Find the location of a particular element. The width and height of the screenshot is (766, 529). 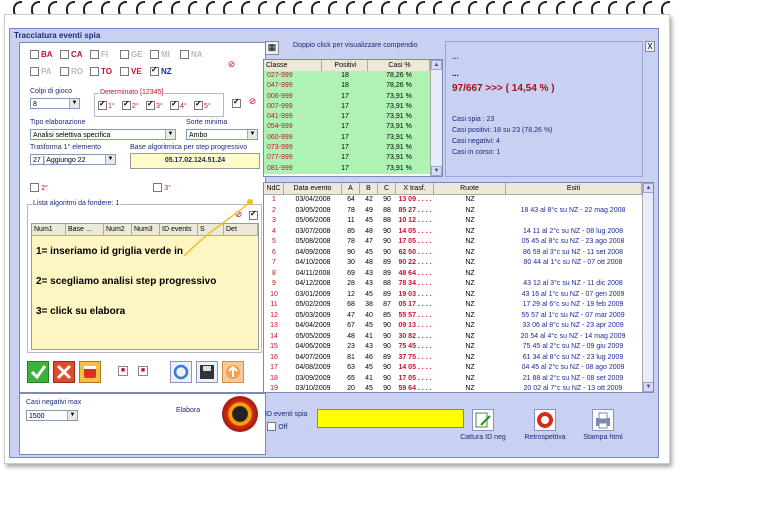

classe-row: 027-999 18 78,26 % is located at coordinates (347, 76).